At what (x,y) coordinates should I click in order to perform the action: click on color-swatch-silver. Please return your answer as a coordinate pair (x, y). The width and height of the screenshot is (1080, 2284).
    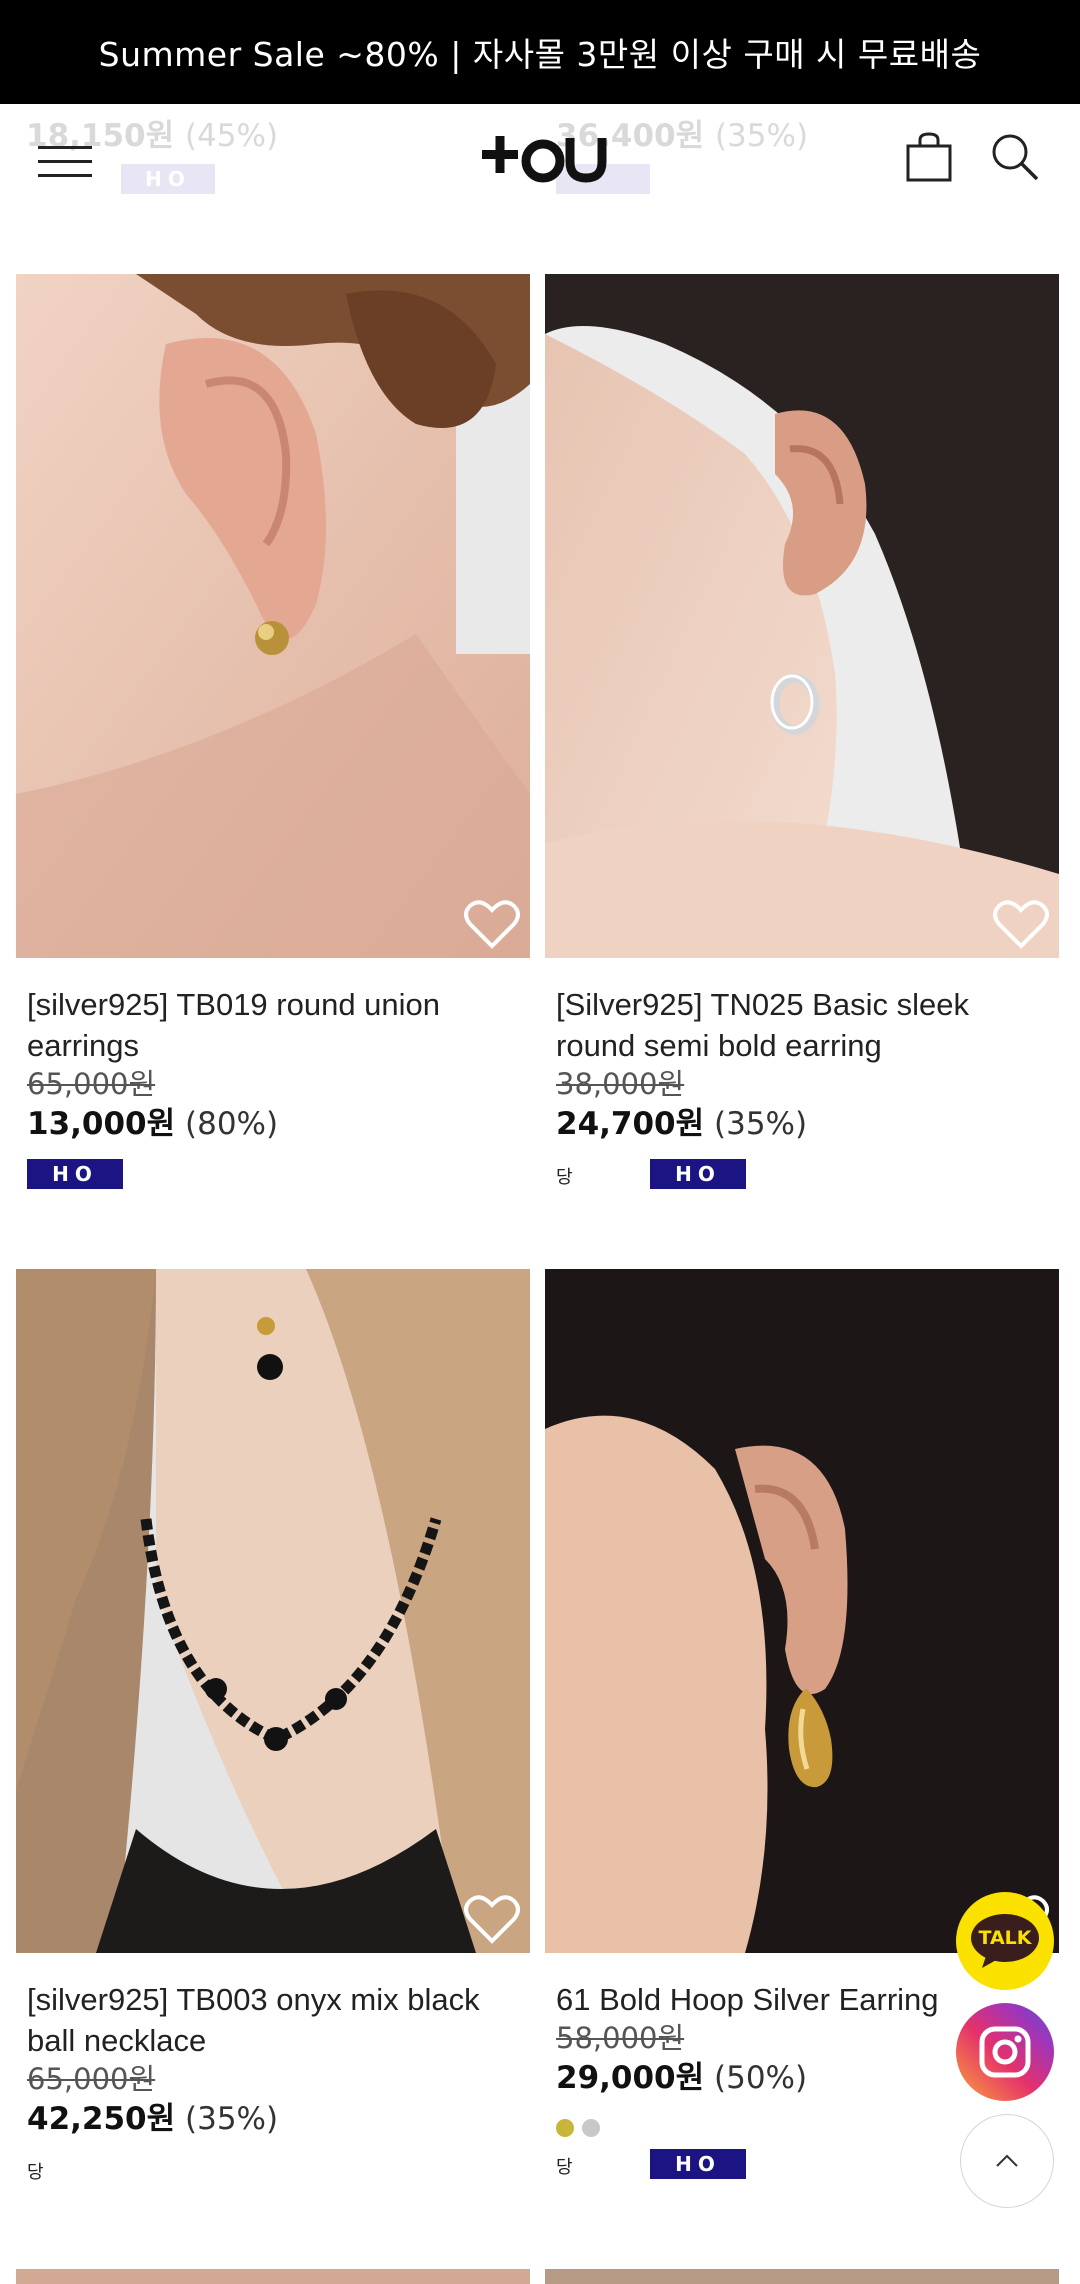
    Looking at the image, I should click on (591, 2128).